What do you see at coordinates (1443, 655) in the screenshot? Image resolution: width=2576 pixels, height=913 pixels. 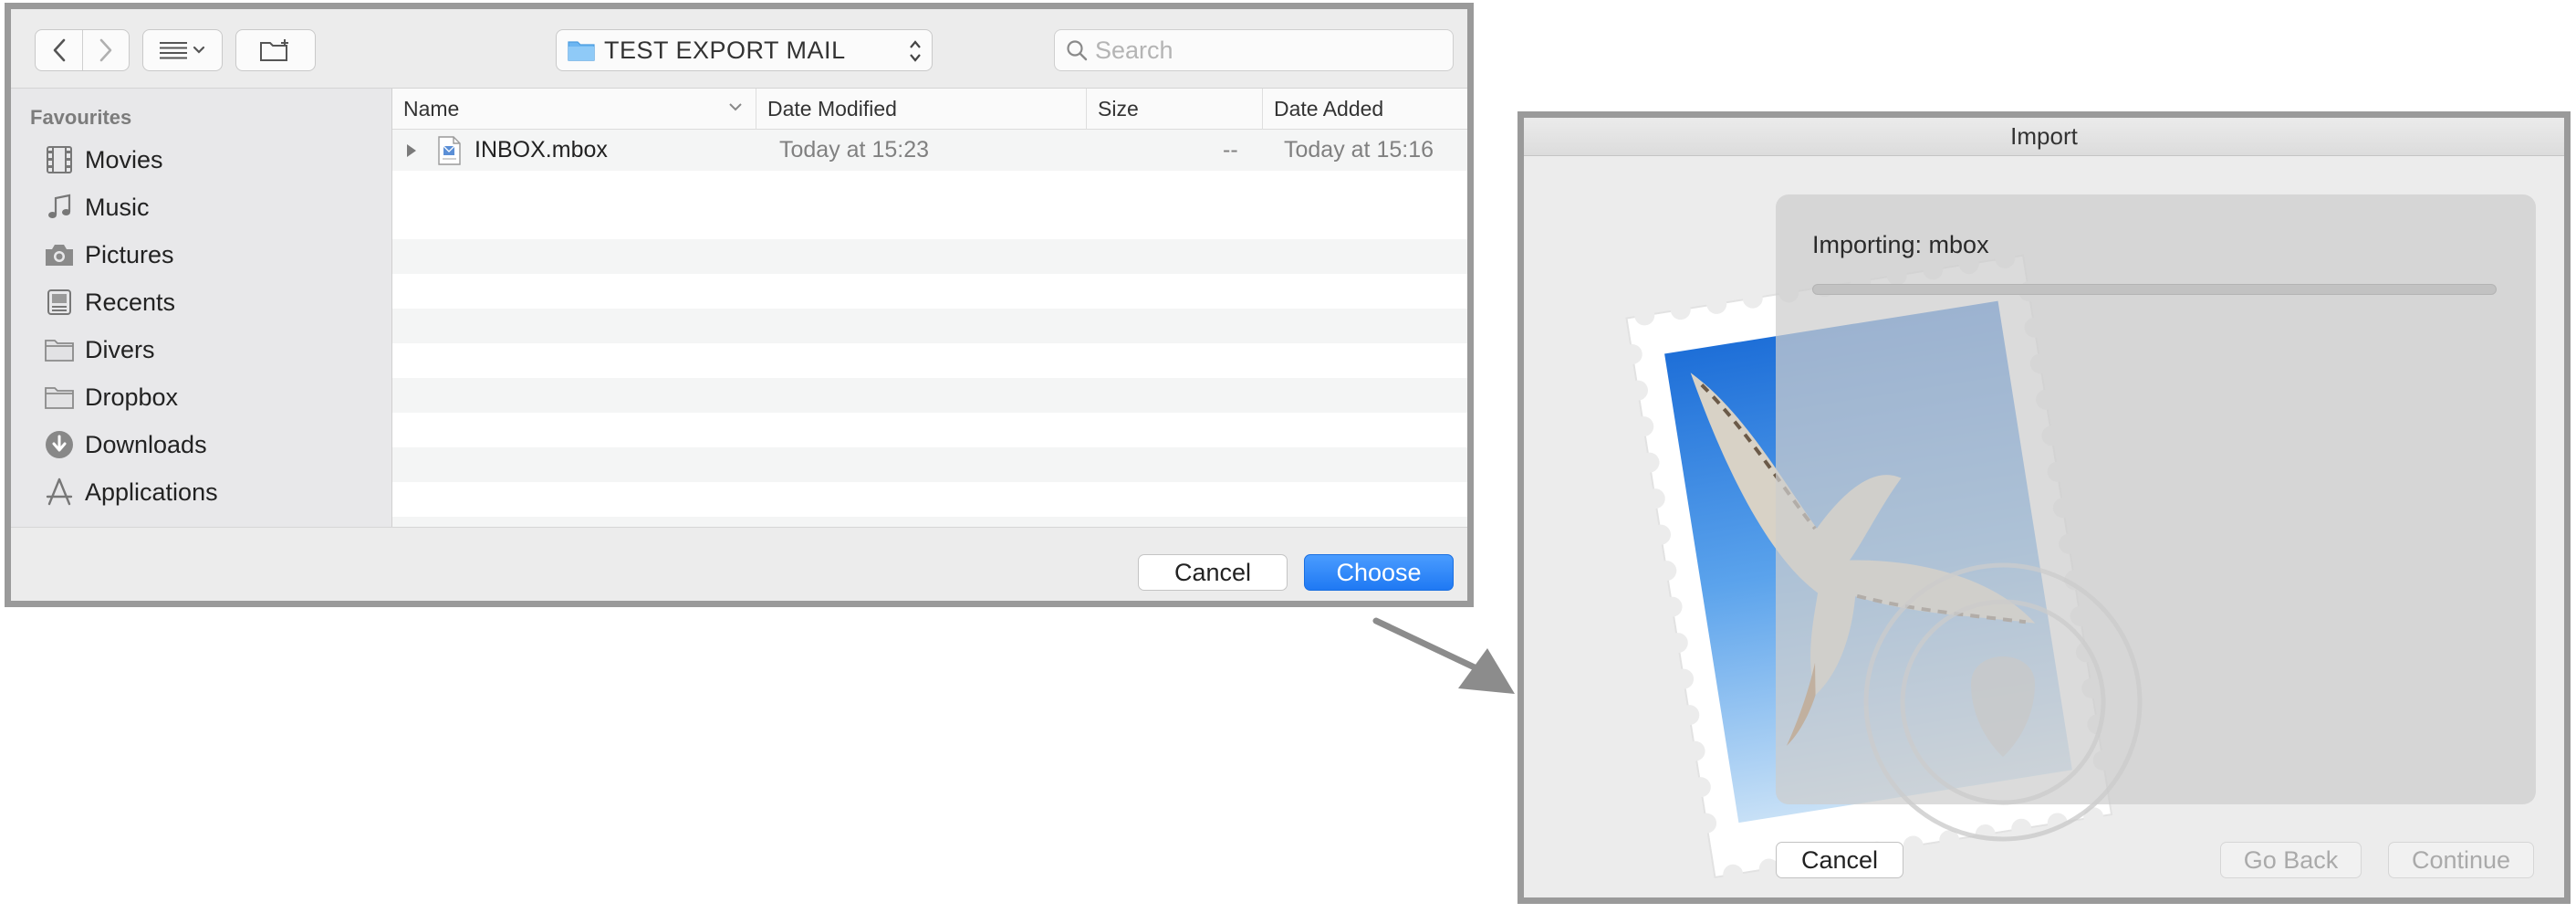 I see `flow-arrow-icon` at bounding box center [1443, 655].